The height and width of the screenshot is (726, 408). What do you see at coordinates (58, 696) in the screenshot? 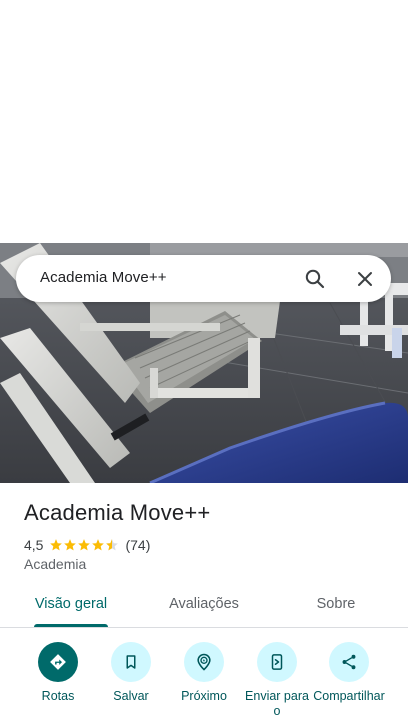
I see `directions-label: Rotas` at bounding box center [58, 696].